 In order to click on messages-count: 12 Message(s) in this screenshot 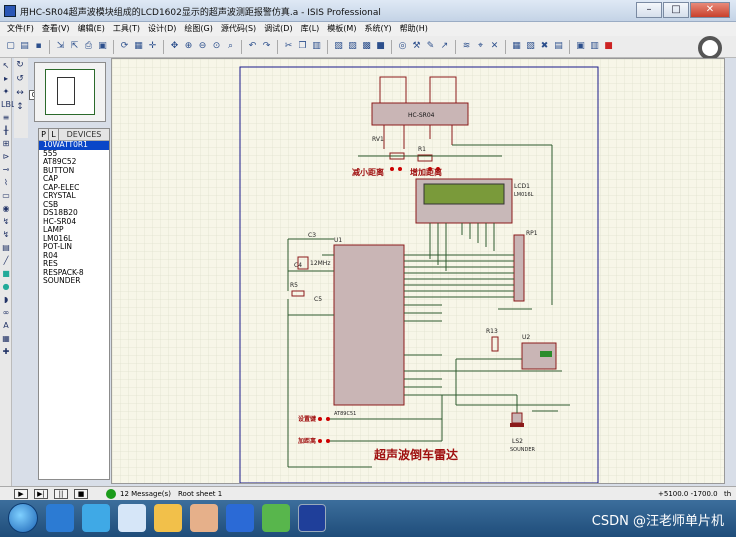, I will do `click(145, 494)`.